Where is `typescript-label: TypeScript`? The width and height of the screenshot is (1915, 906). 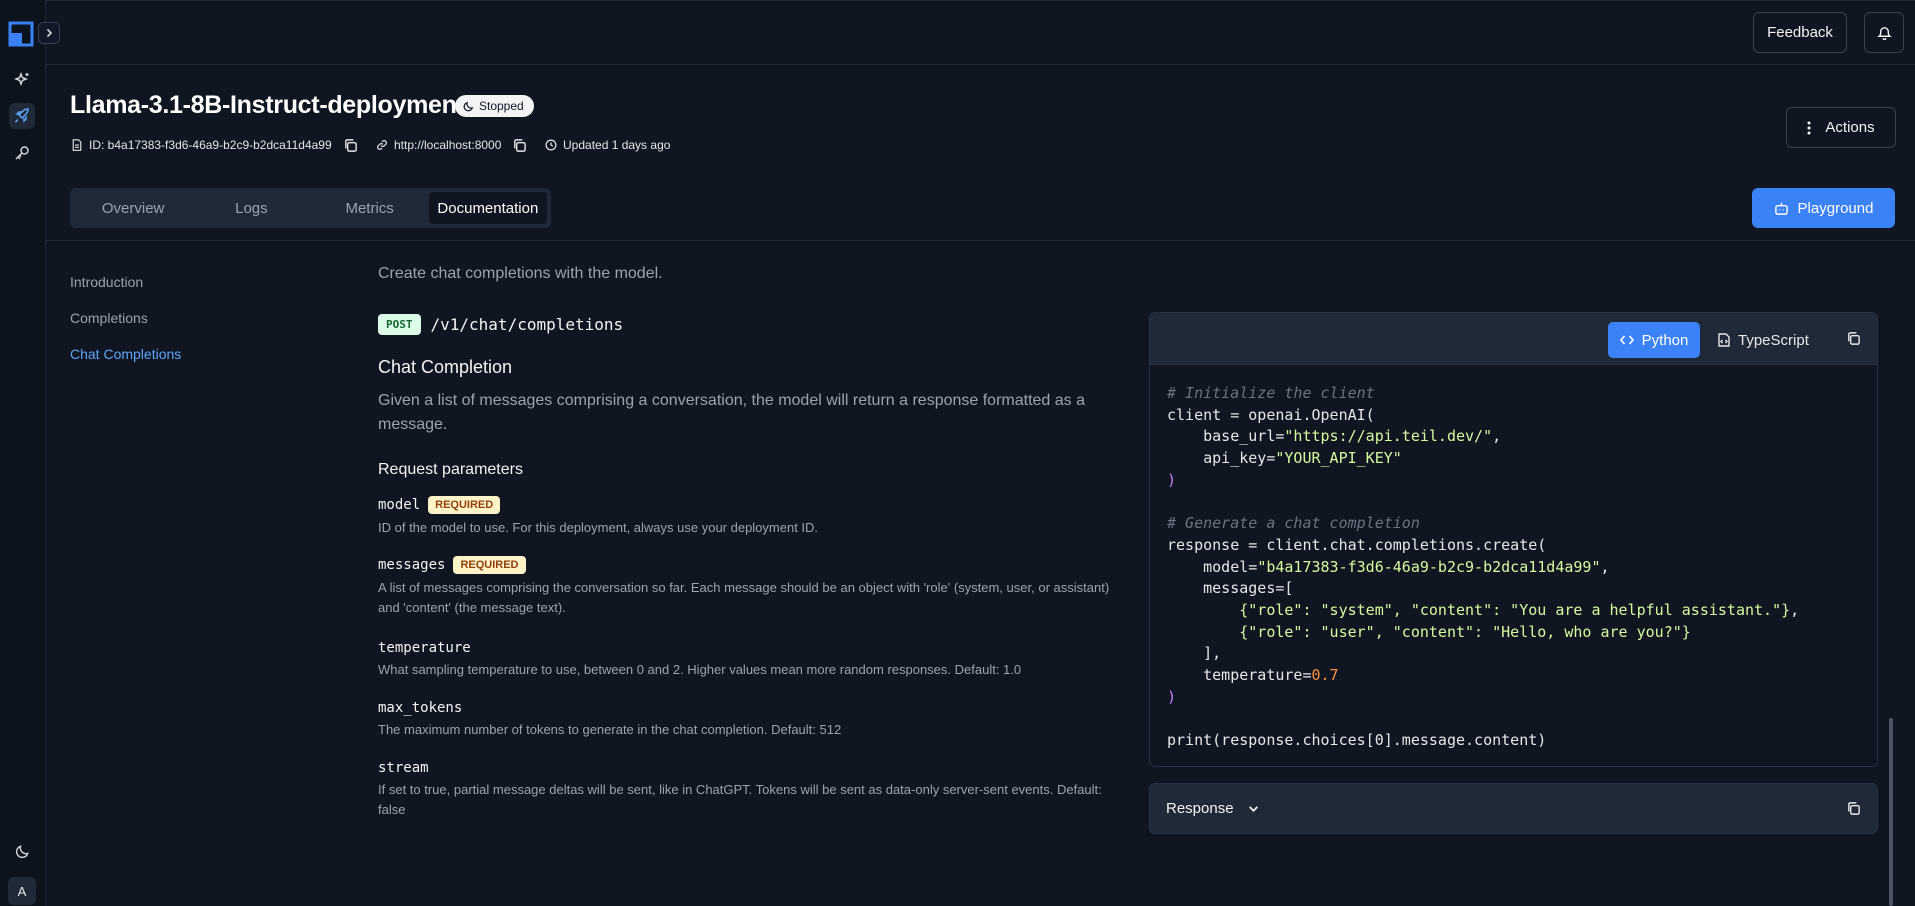 typescript-label: TypeScript is located at coordinates (1773, 340).